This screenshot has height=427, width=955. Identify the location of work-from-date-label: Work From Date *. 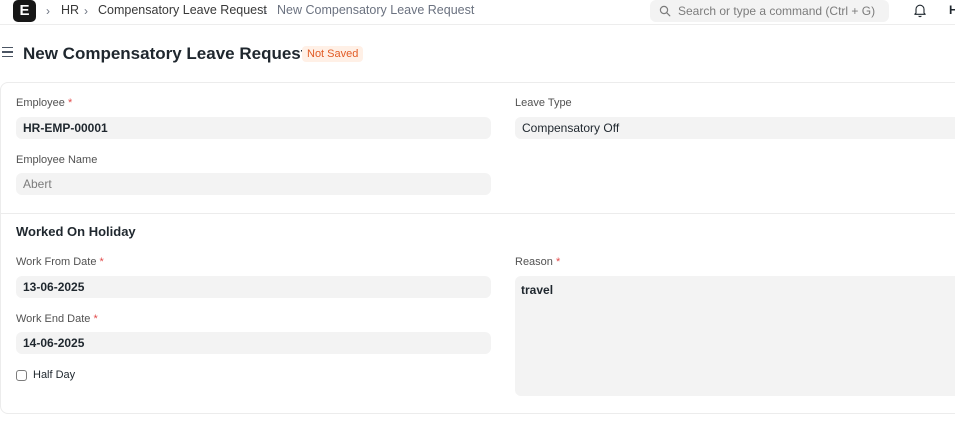
(60, 262).